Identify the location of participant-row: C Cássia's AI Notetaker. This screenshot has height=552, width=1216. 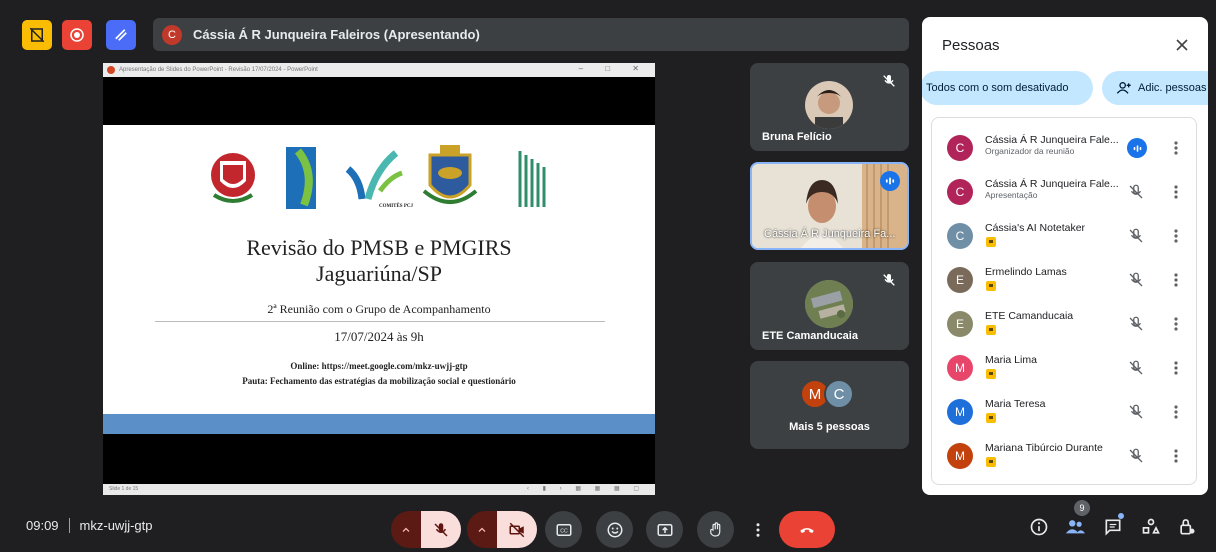
(1065, 236).